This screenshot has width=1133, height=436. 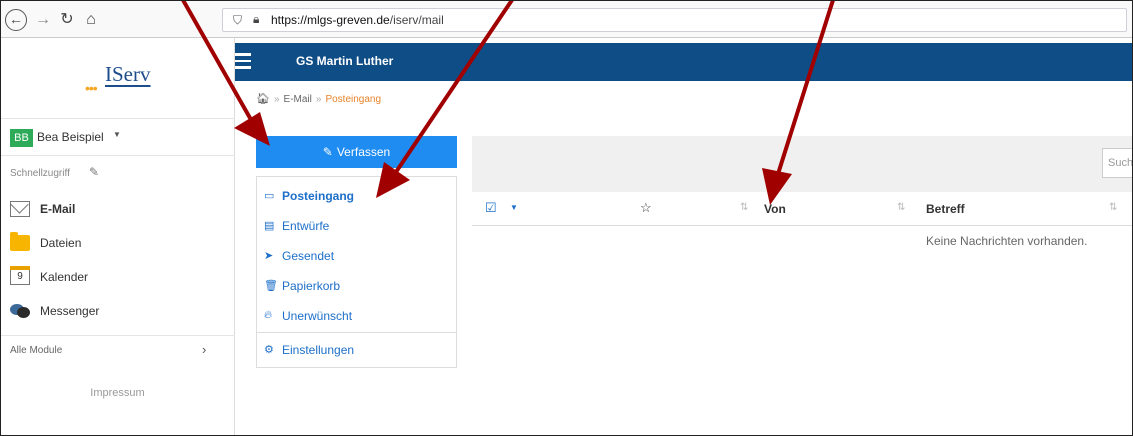 I want to click on address-bar: ⛉ 🔒︎ https://mlgs-greven.de/iserv/mail, so click(x=674, y=20).